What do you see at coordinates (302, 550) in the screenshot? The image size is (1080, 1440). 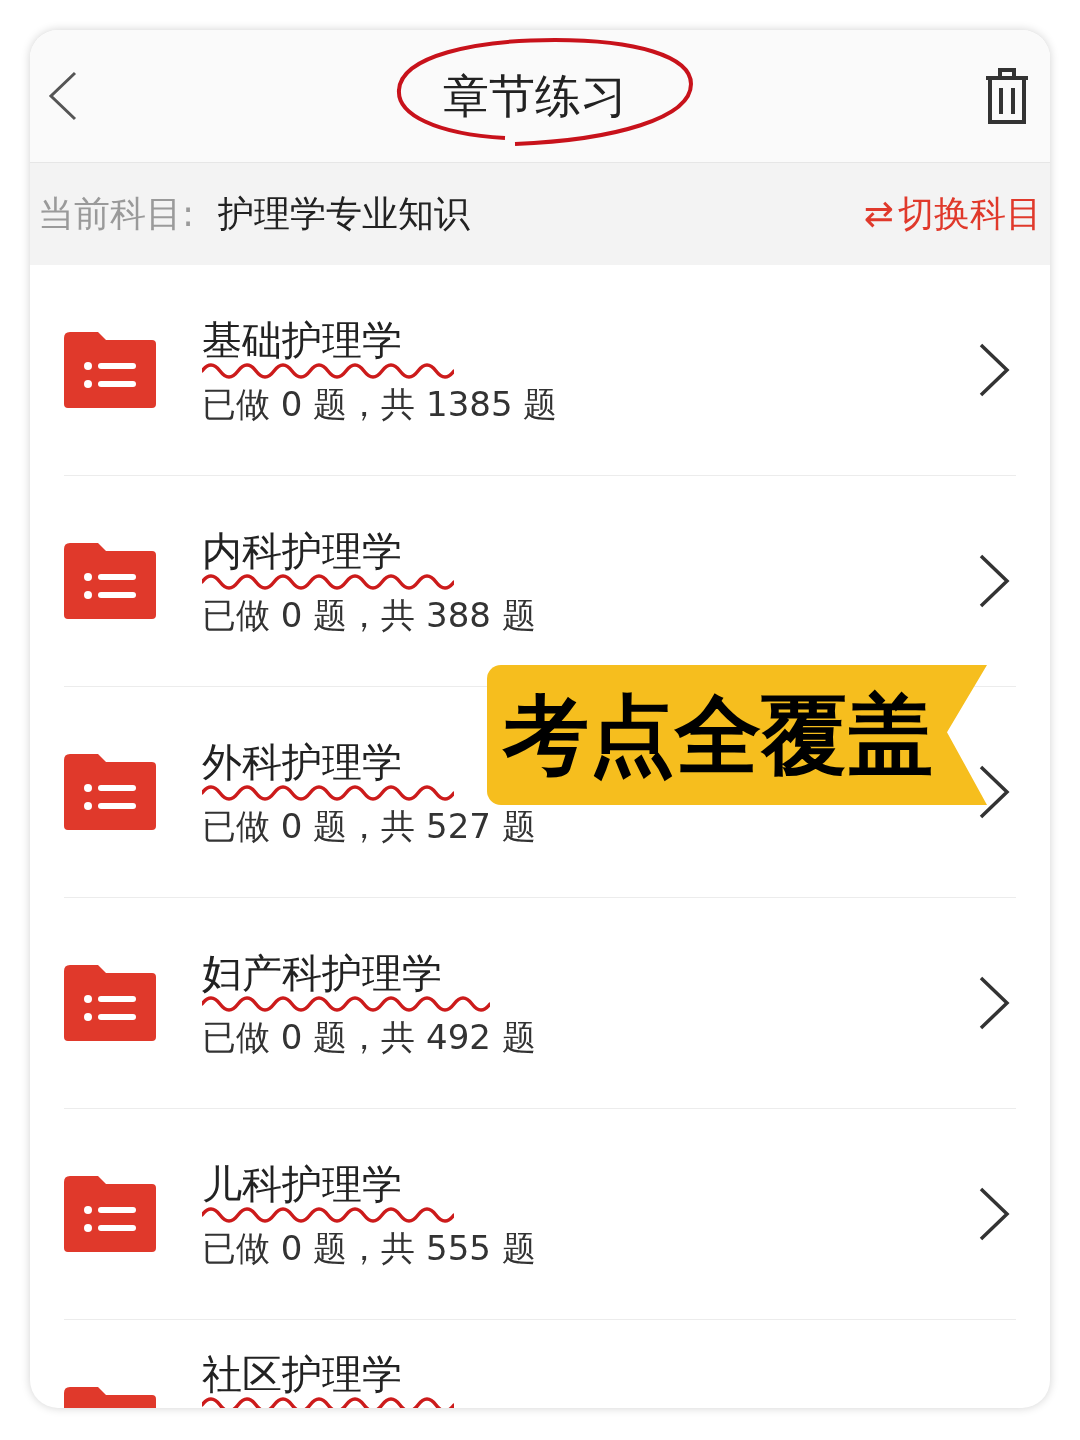 I see `chapter-title: 内科护理学` at bounding box center [302, 550].